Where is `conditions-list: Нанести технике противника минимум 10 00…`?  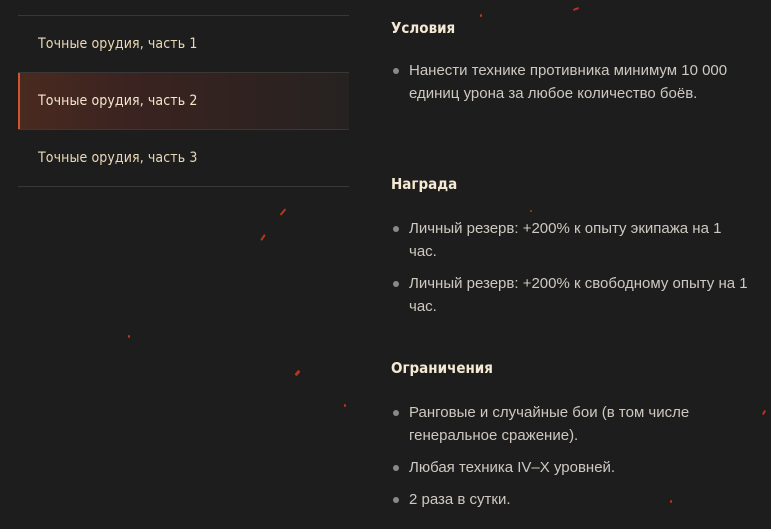
conditions-list: Нанести технике противника минимум 10 00… is located at coordinates (571, 82).